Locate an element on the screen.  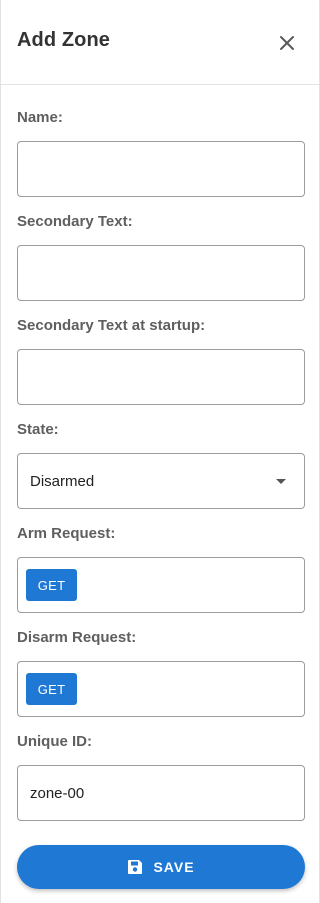
state-label: State: is located at coordinates (38, 429).